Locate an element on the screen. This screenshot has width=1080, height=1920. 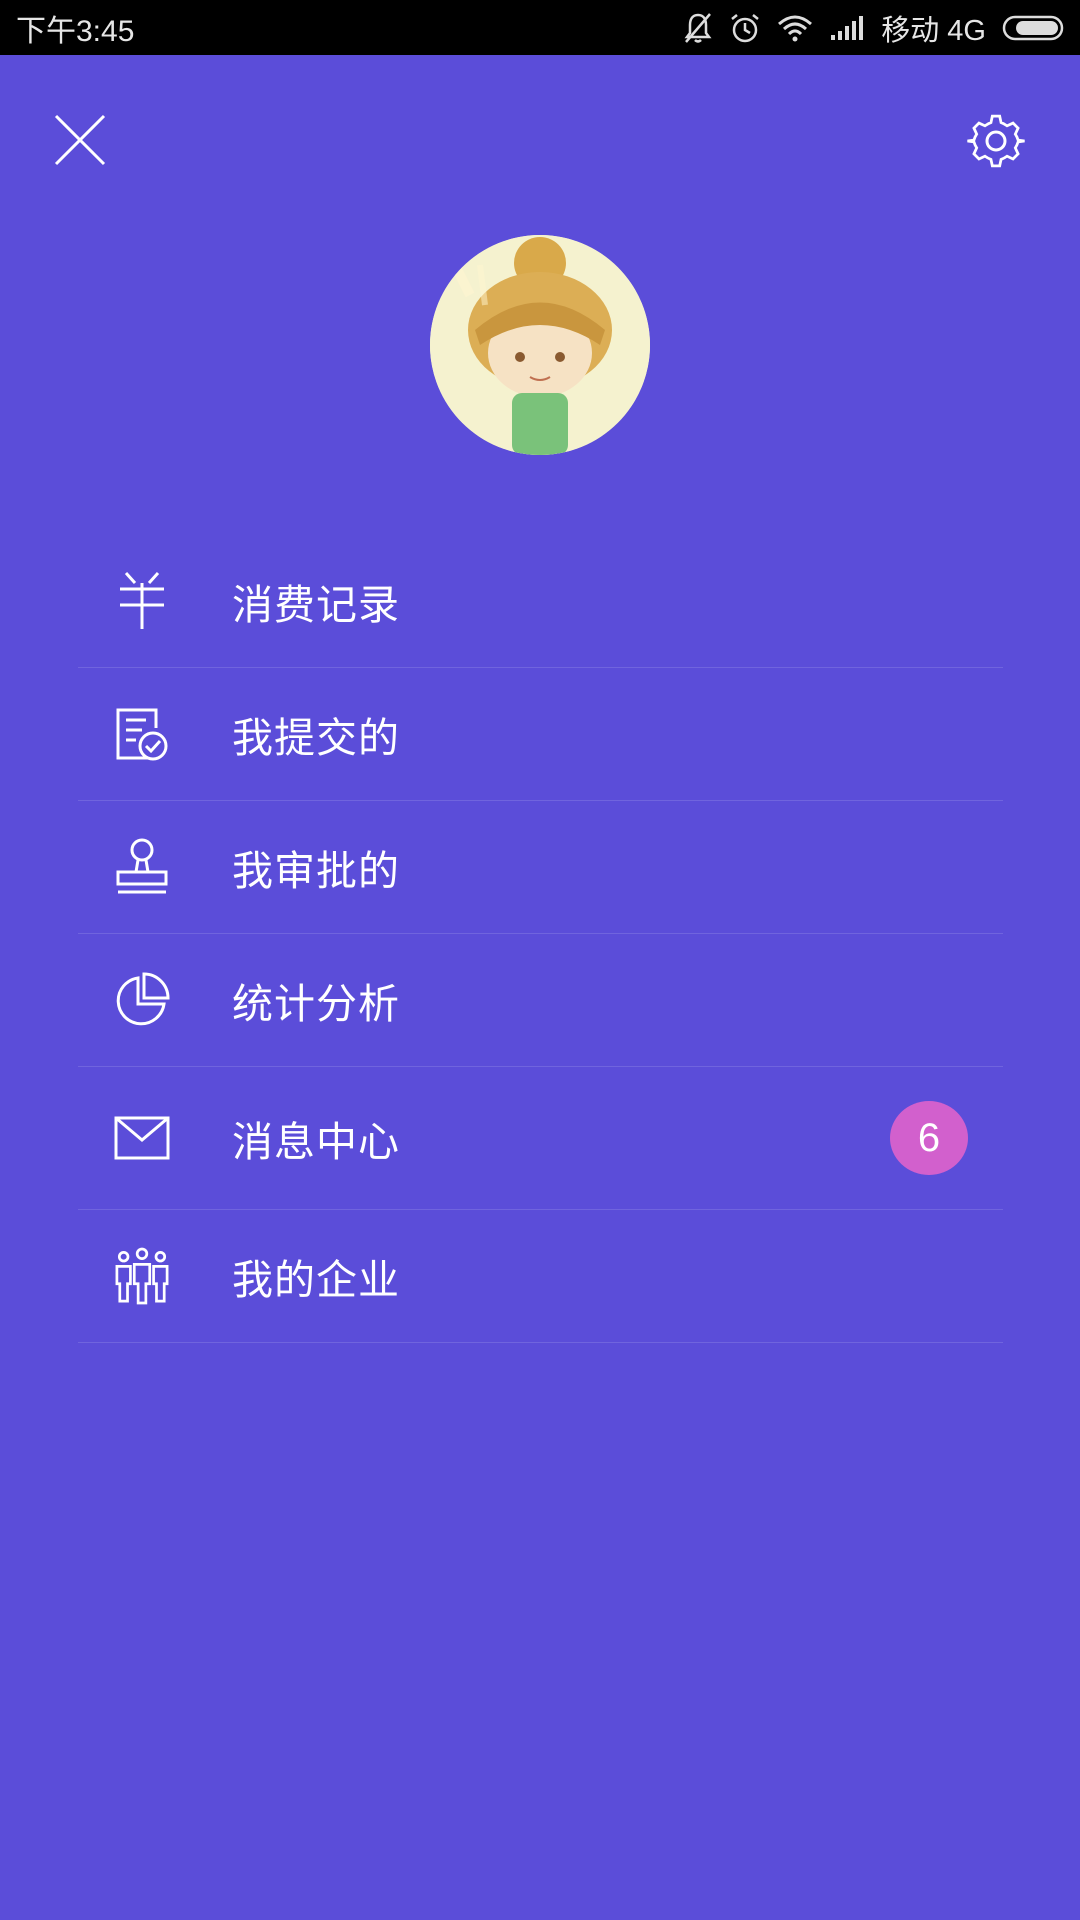
gear-icon is located at coordinates (996, 141).